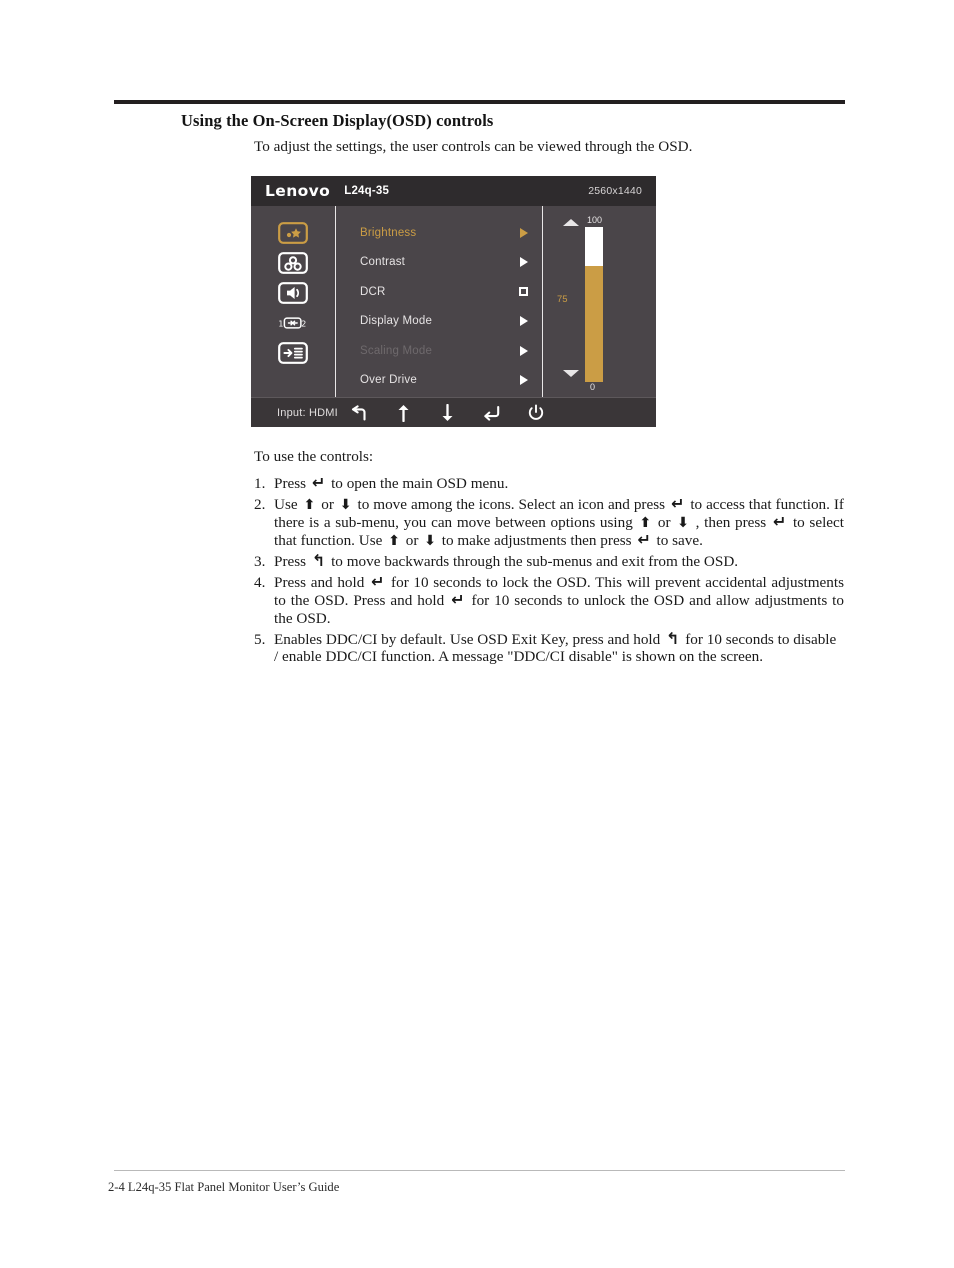 This screenshot has width=954, height=1268. Describe the element at coordinates (536, 412) in the screenshot. I see `power-button` at that location.